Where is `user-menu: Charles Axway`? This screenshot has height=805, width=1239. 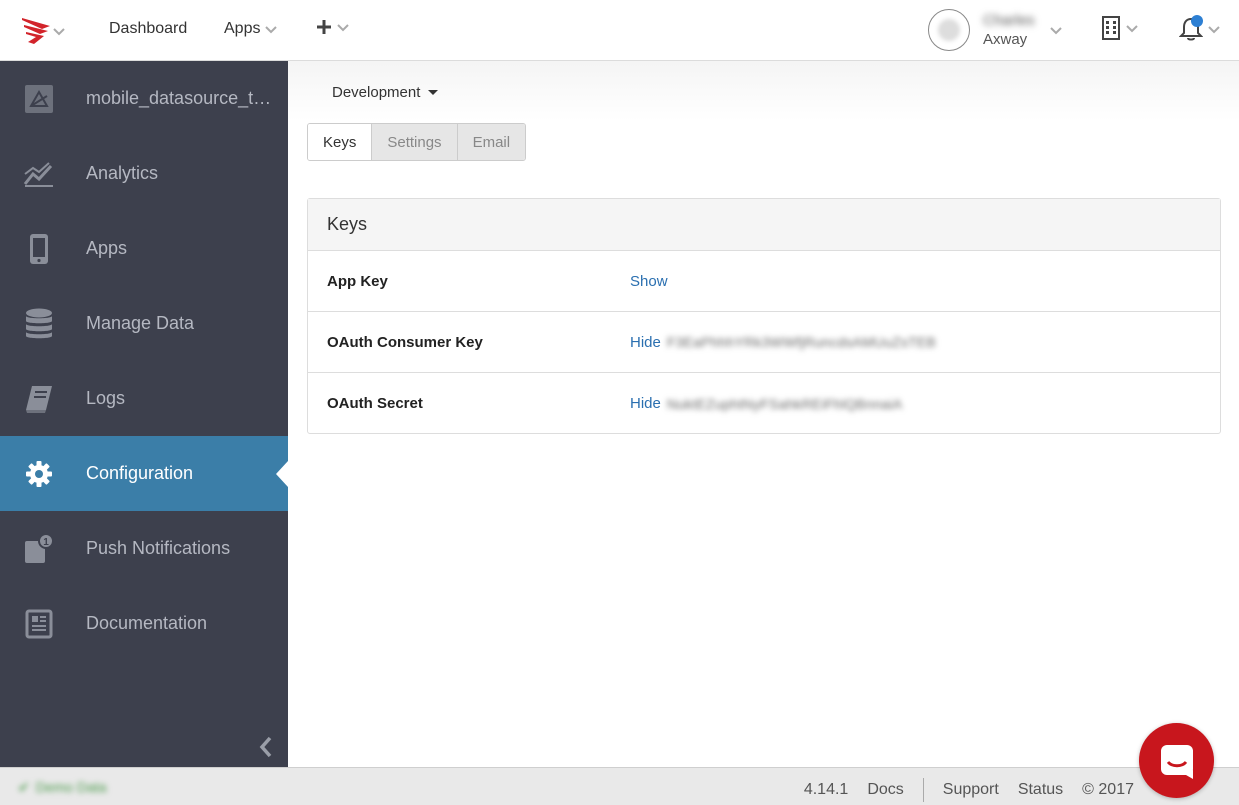 user-menu: Charles Axway is located at coordinates (995, 30).